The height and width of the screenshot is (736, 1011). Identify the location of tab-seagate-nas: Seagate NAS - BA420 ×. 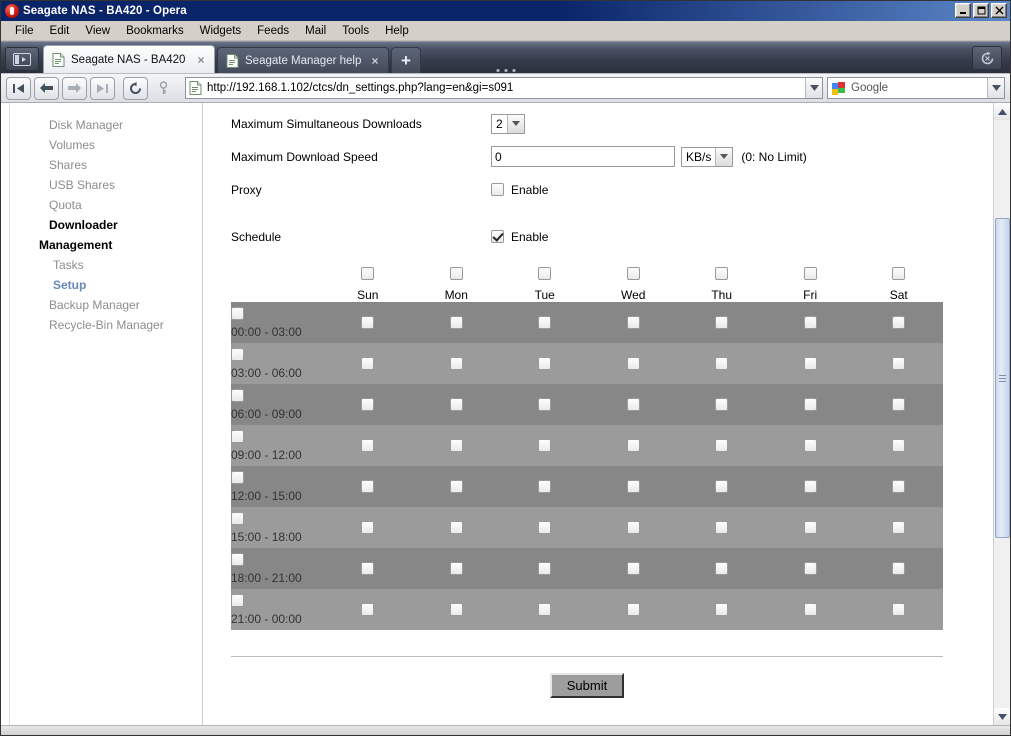
(129, 59).